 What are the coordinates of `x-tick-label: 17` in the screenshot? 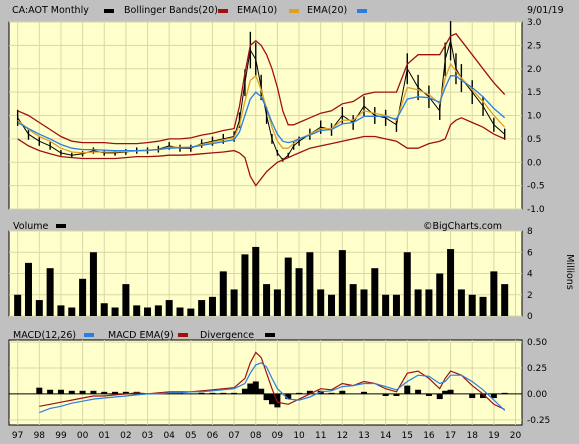 It's located at (450, 436).